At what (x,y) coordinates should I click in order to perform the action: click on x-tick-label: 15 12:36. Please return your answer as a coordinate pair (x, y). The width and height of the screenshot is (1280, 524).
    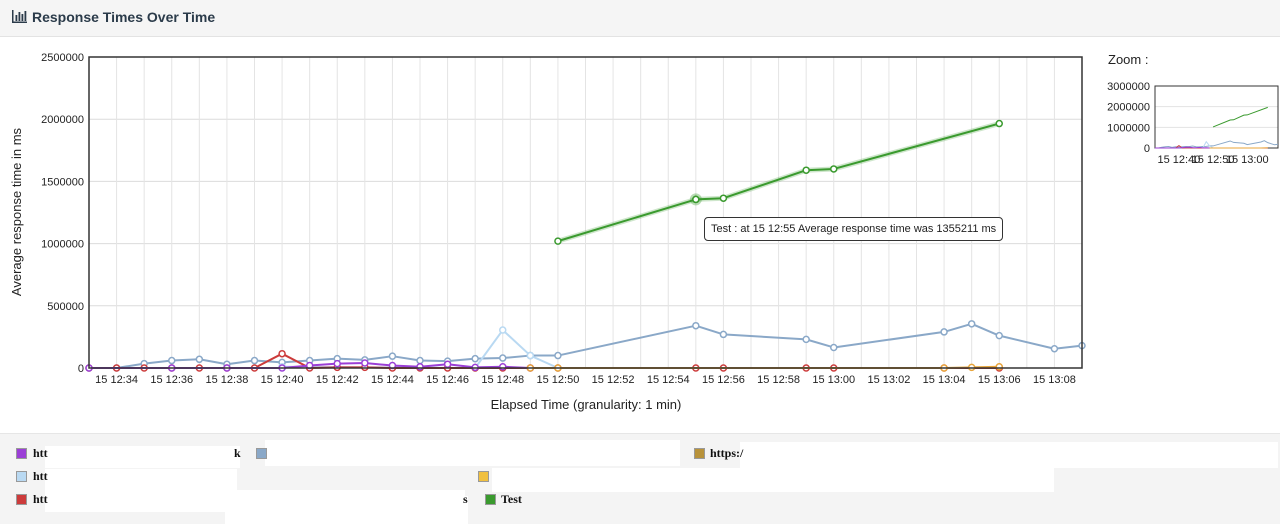
    Looking at the image, I should click on (171, 380).